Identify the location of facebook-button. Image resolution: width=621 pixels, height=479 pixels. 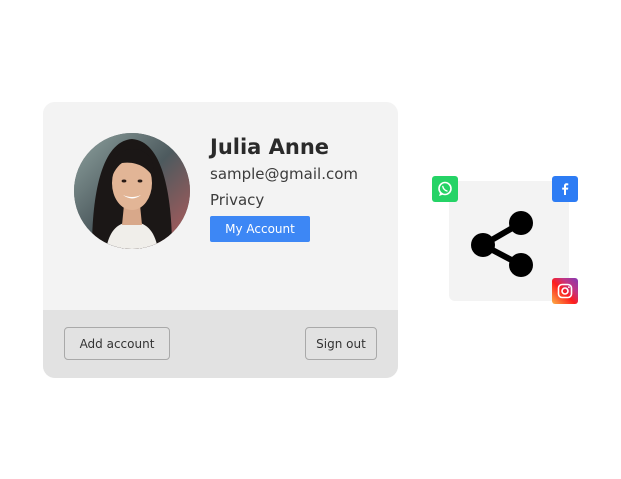
(565, 189).